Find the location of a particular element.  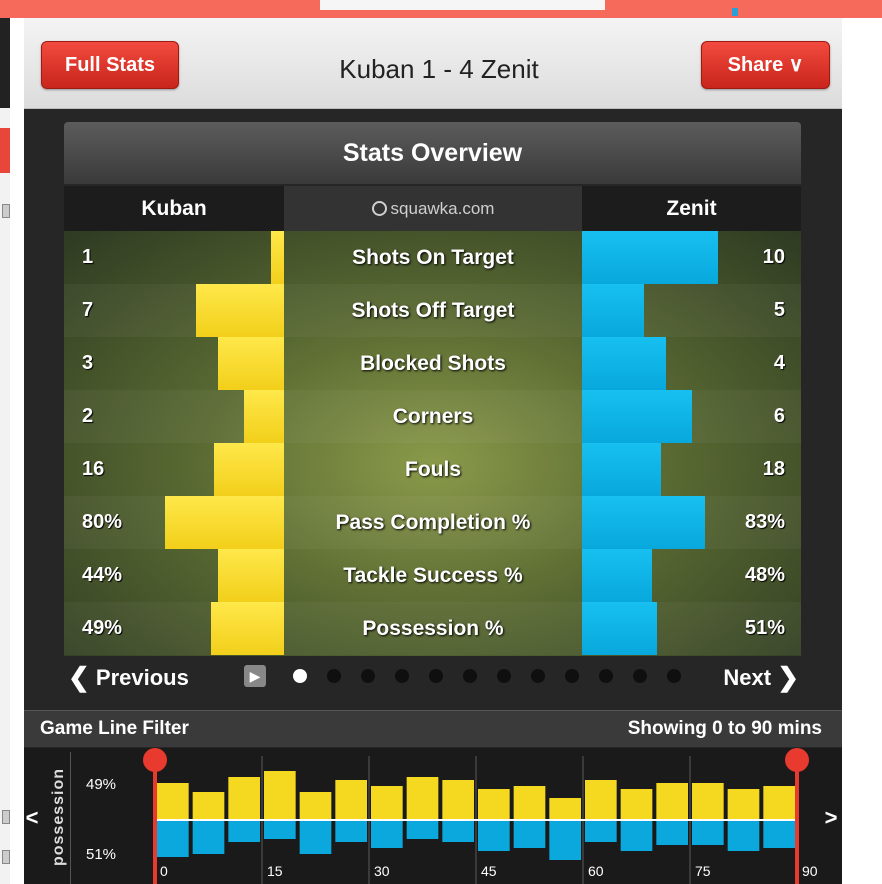

timeline-right-arrow: > is located at coordinates (831, 818).